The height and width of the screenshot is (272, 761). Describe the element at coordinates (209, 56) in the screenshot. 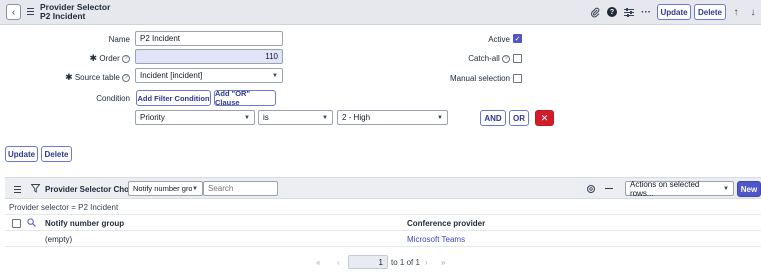

I see `order-field: 110` at that location.